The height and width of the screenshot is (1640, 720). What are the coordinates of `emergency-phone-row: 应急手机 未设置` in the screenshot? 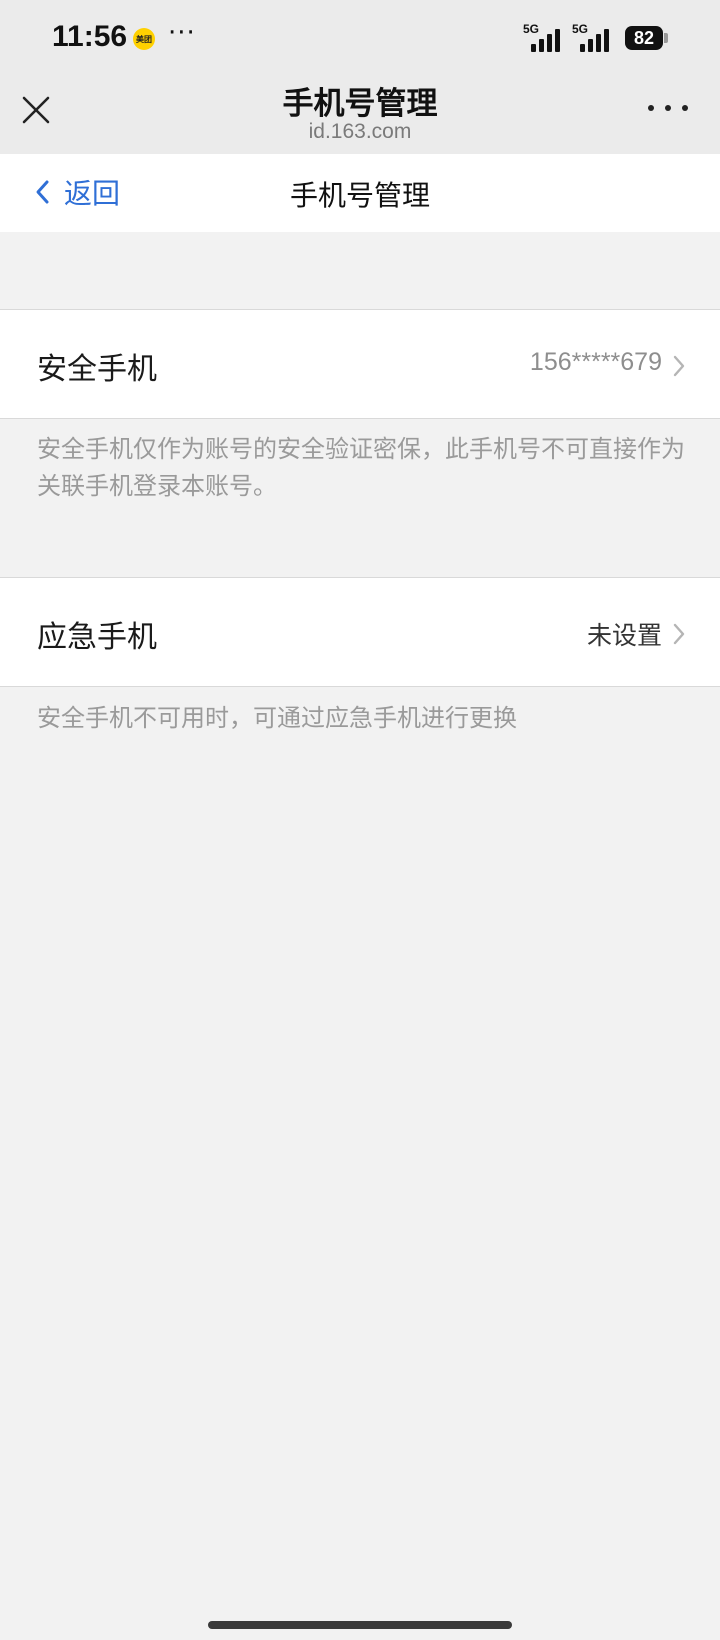 It's located at (360, 632).